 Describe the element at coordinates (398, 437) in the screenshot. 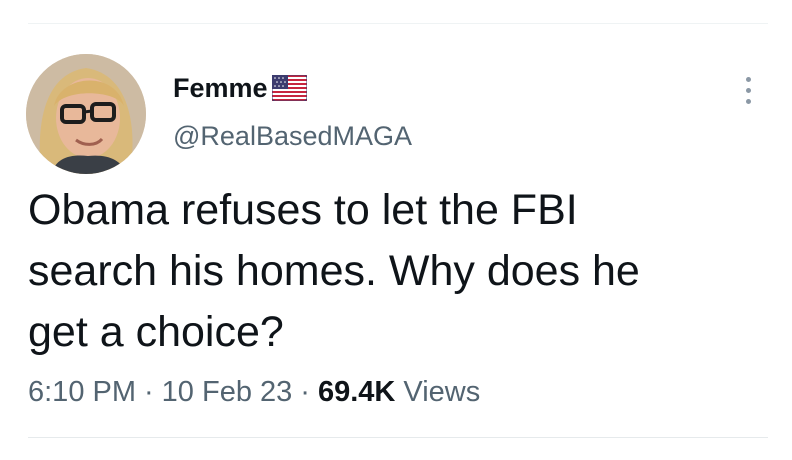

I see `bottom-divider` at that location.